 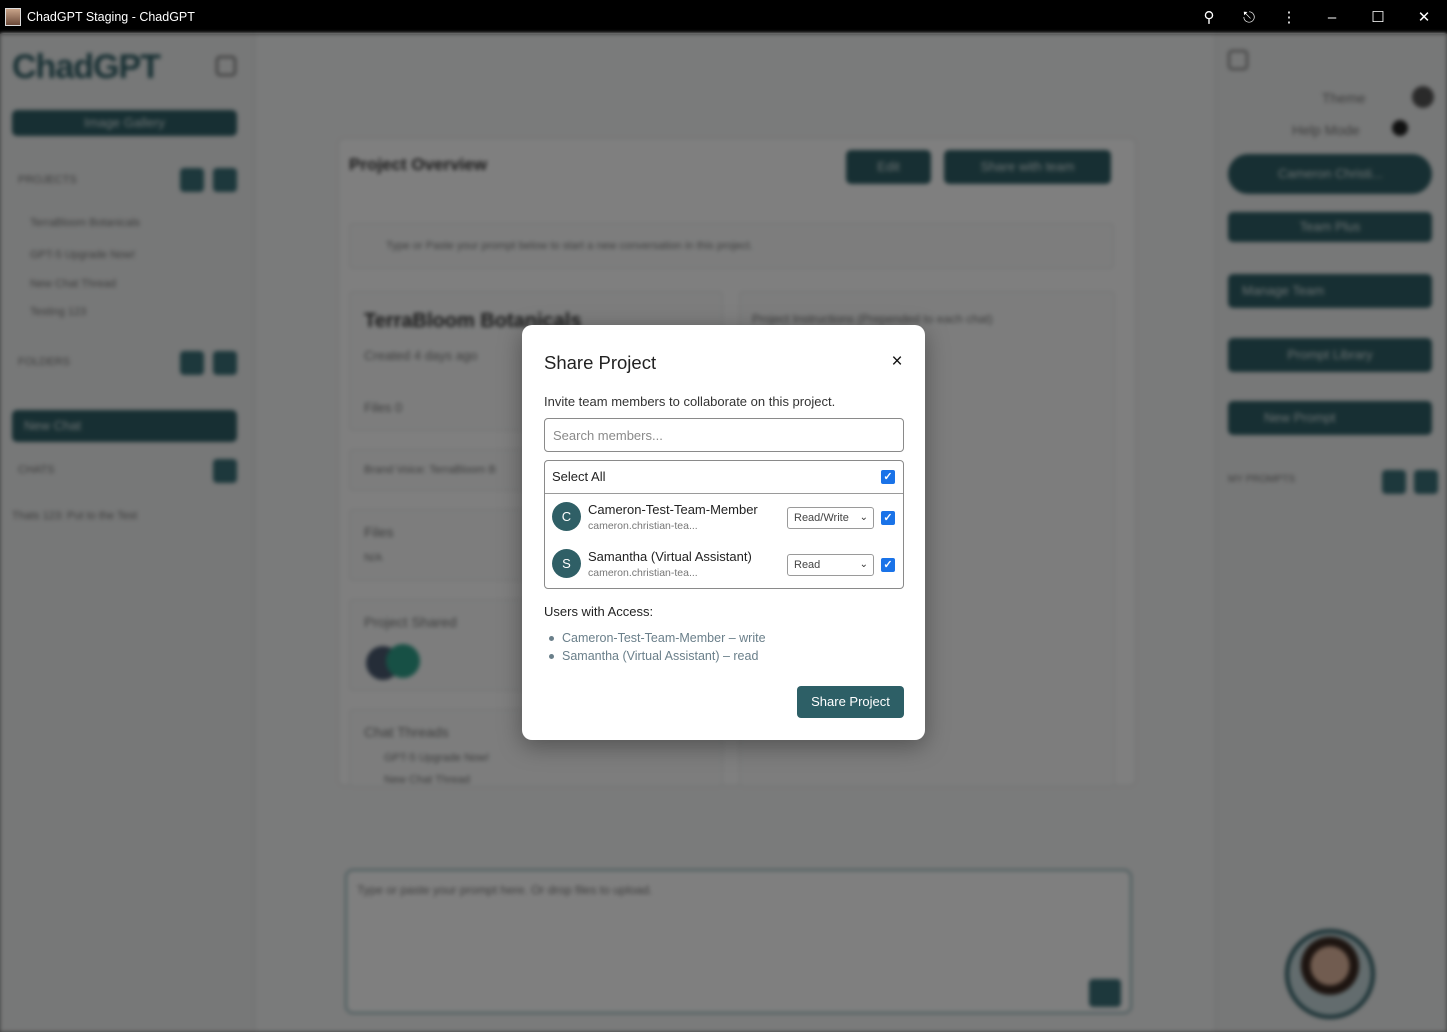 I want to click on search-members-input, so click(x=724, y=435).